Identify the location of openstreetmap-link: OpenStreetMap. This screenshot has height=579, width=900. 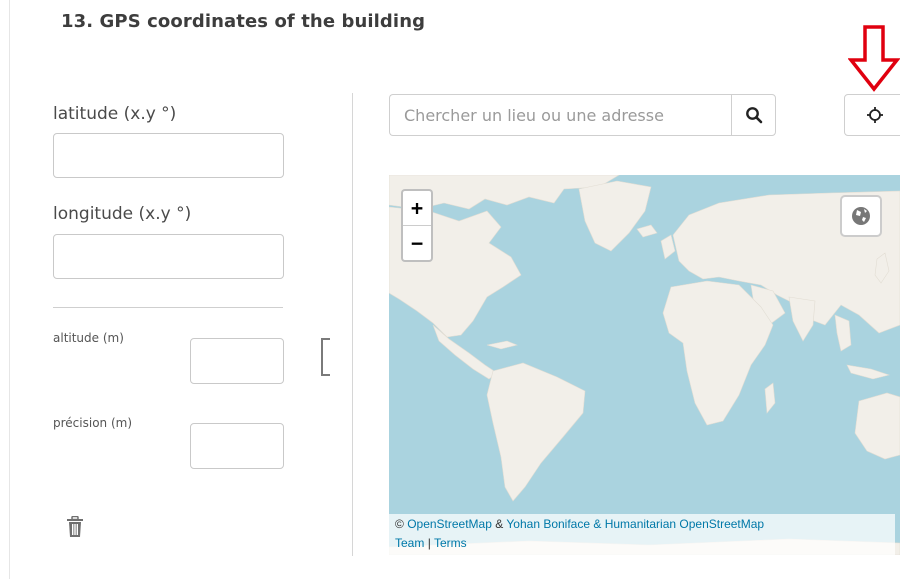
(449, 524).